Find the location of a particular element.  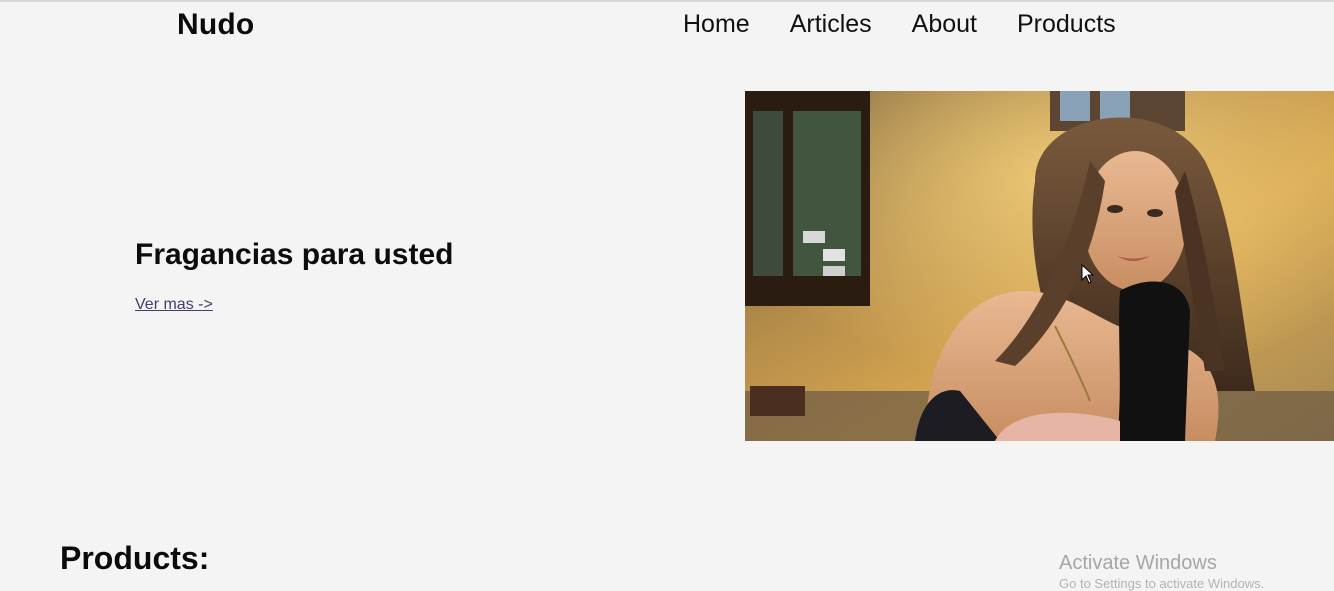

activate-windows-title: Activate Windows is located at coordinates (1138, 563).